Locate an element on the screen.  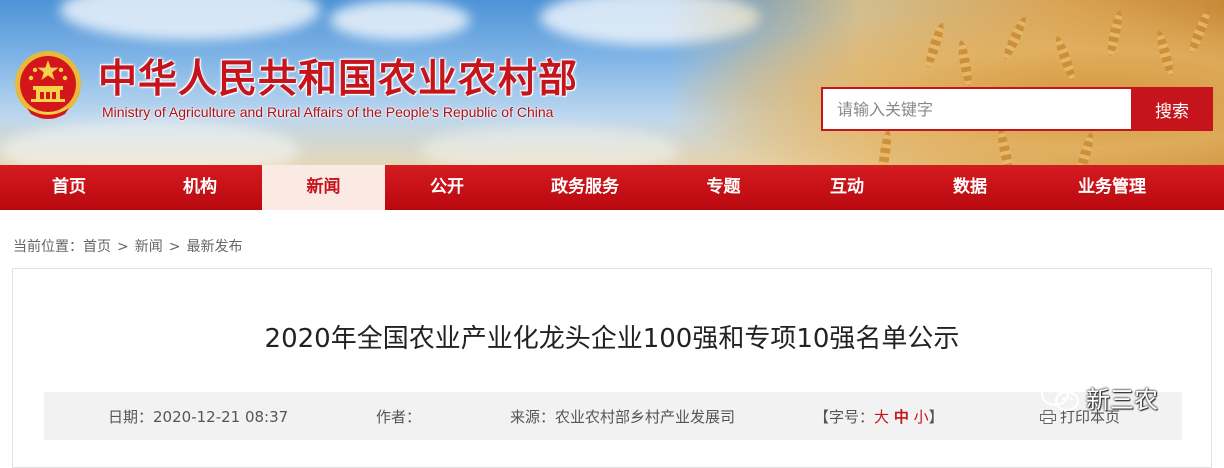
nav-item-organization: 机构 is located at coordinates (200, 187).